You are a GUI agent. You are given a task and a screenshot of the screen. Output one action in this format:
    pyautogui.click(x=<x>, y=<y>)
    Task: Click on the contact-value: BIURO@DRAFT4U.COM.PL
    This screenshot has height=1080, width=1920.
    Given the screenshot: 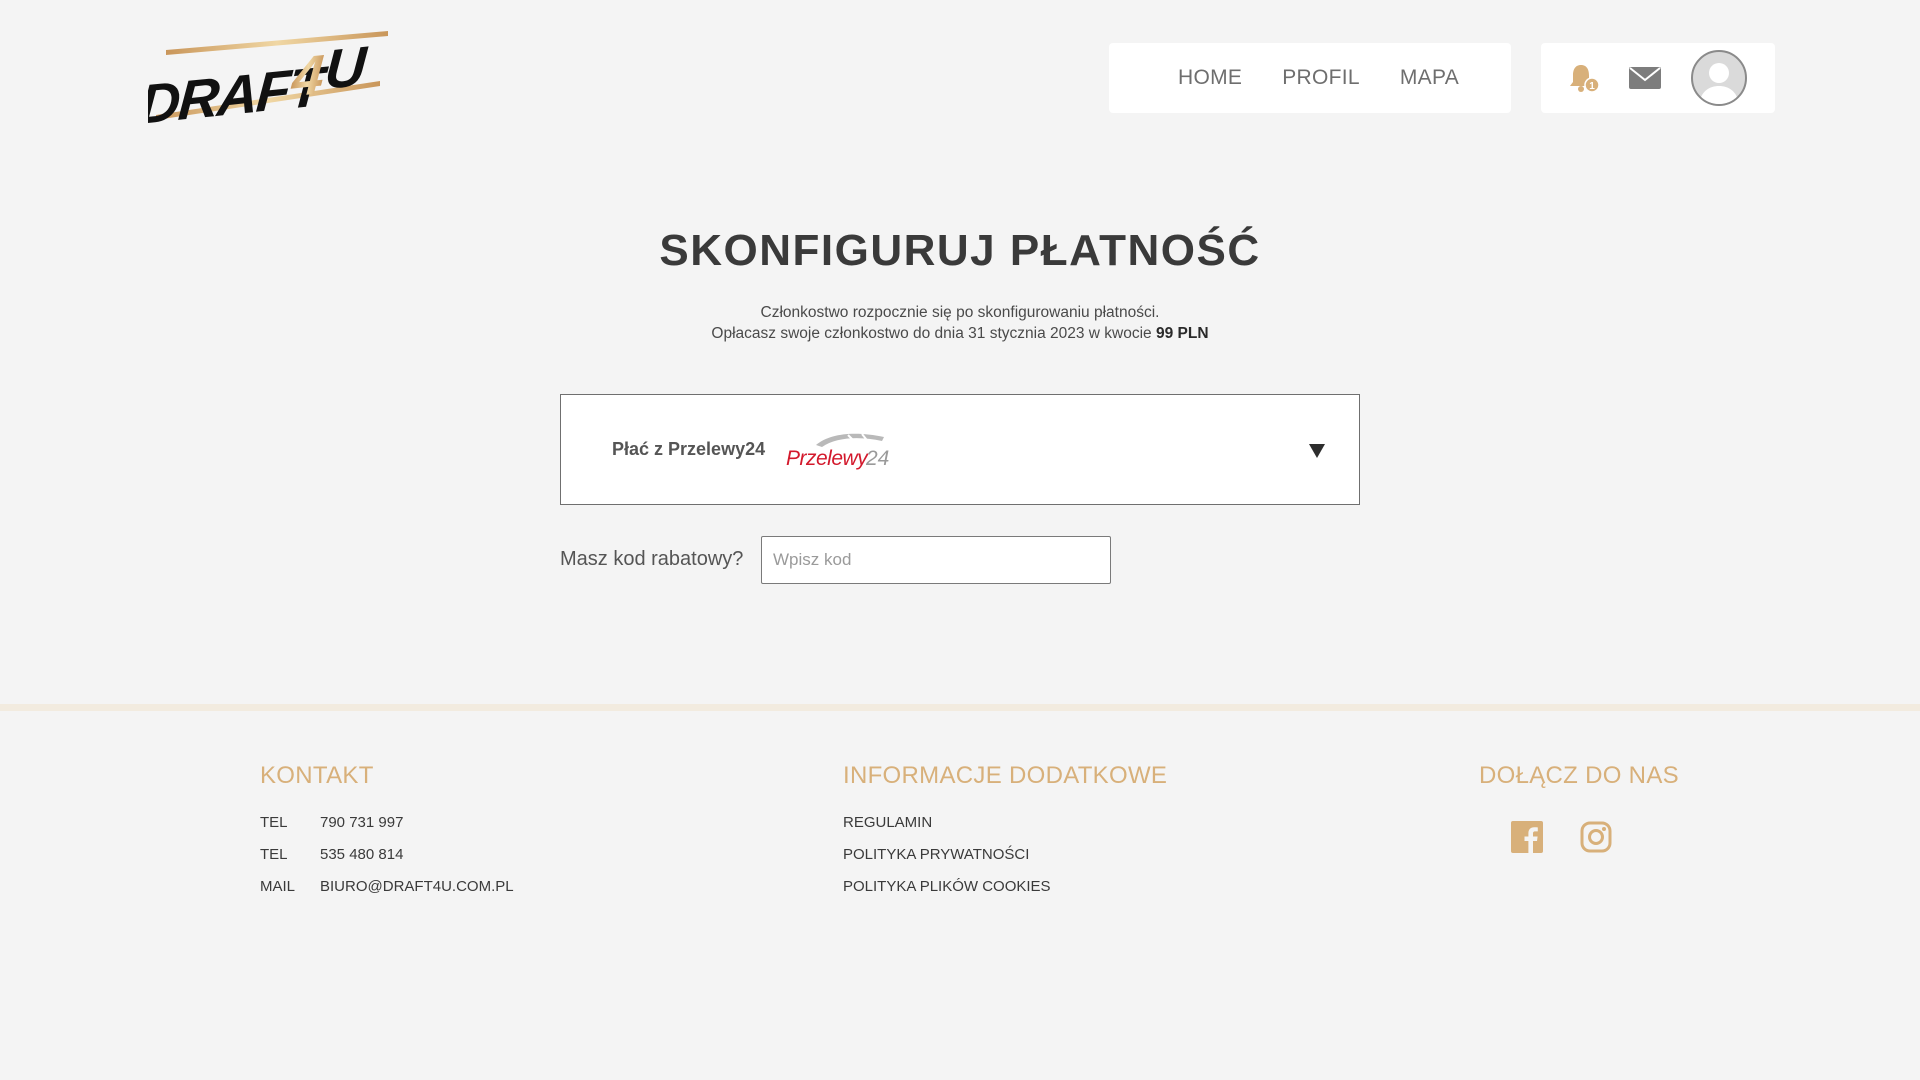 What is the action you would take?
    pyautogui.click(x=417, y=886)
    